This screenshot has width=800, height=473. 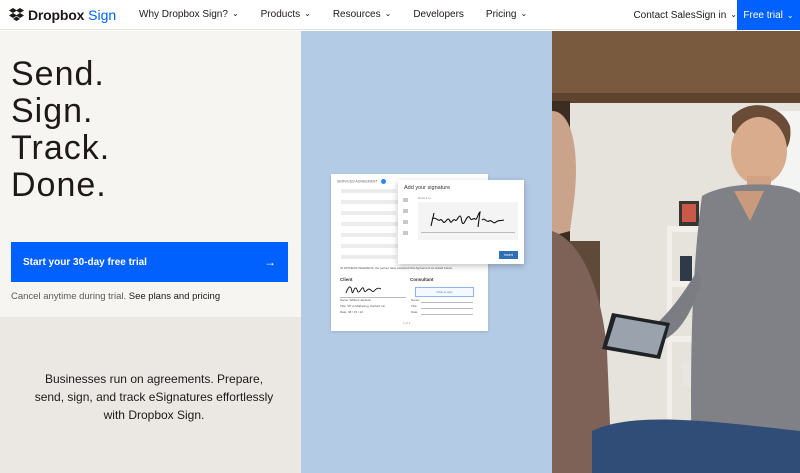 I want to click on consultant-title-label: Title:, so click(x=414, y=306).